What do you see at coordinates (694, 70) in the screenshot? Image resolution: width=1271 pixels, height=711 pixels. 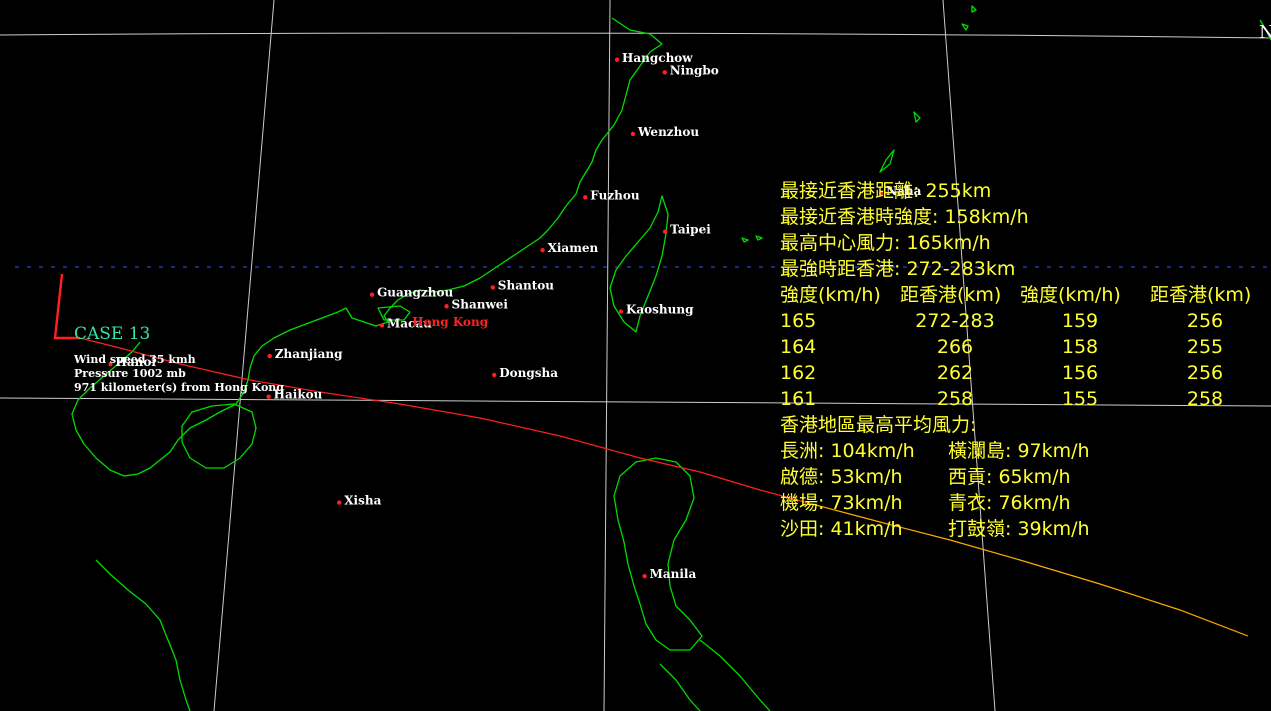 I see `city-label: Ningbo` at bounding box center [694, 70].